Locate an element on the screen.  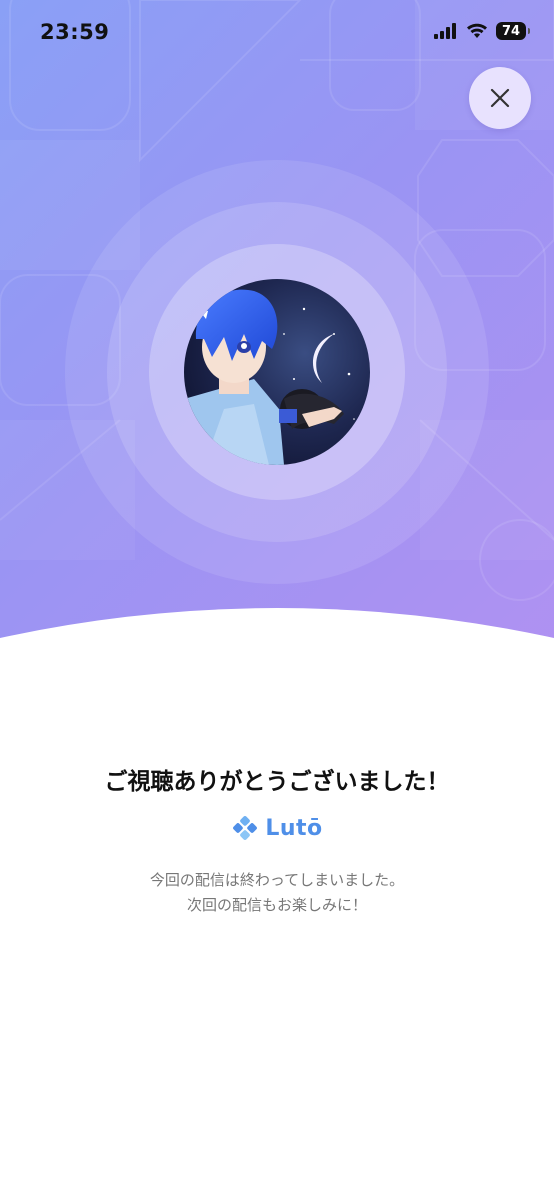
wifi-icon is located at coordinates (477, 30).